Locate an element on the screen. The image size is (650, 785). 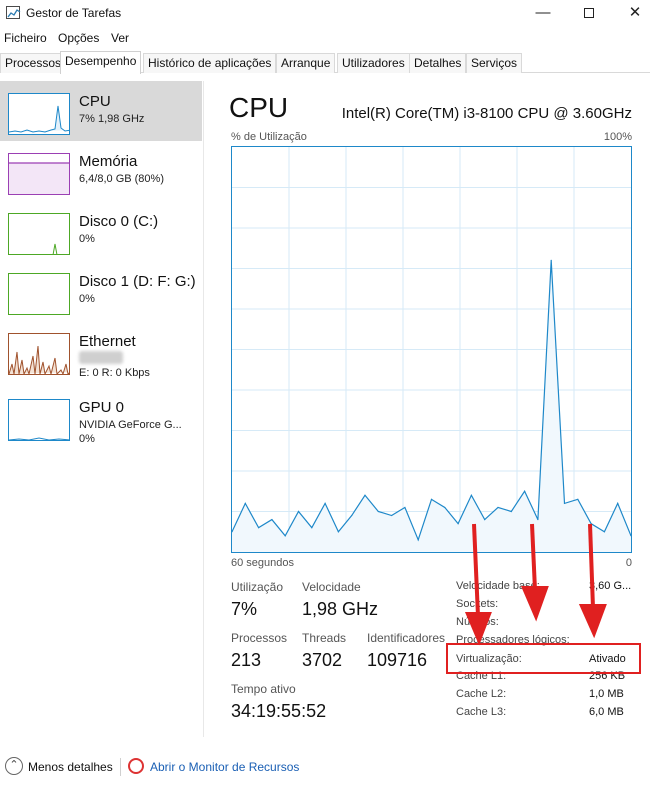
threads-value: 3702 is located at coordinates (322, 660).